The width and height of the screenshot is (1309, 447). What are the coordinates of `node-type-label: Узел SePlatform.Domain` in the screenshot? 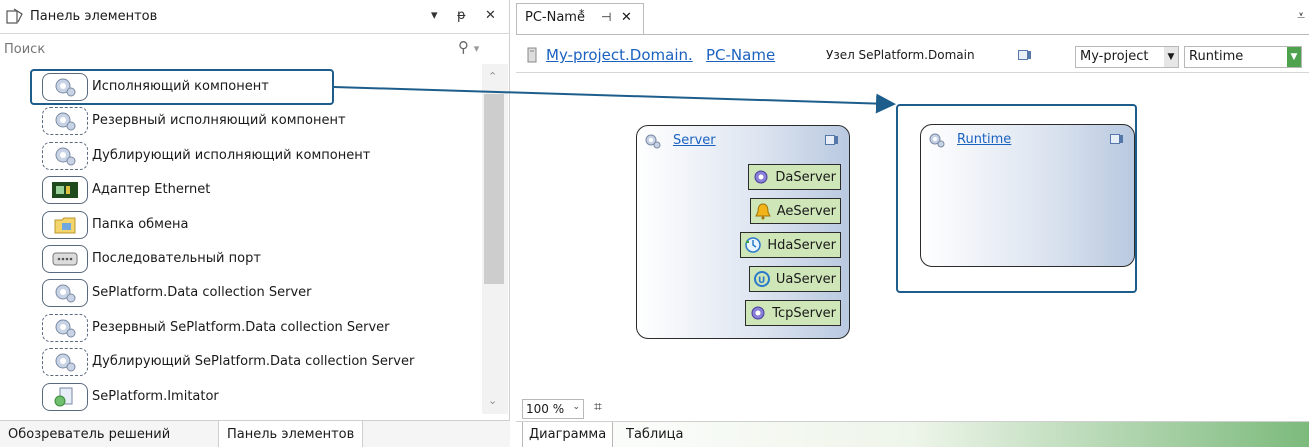 It's located at (900, 55).